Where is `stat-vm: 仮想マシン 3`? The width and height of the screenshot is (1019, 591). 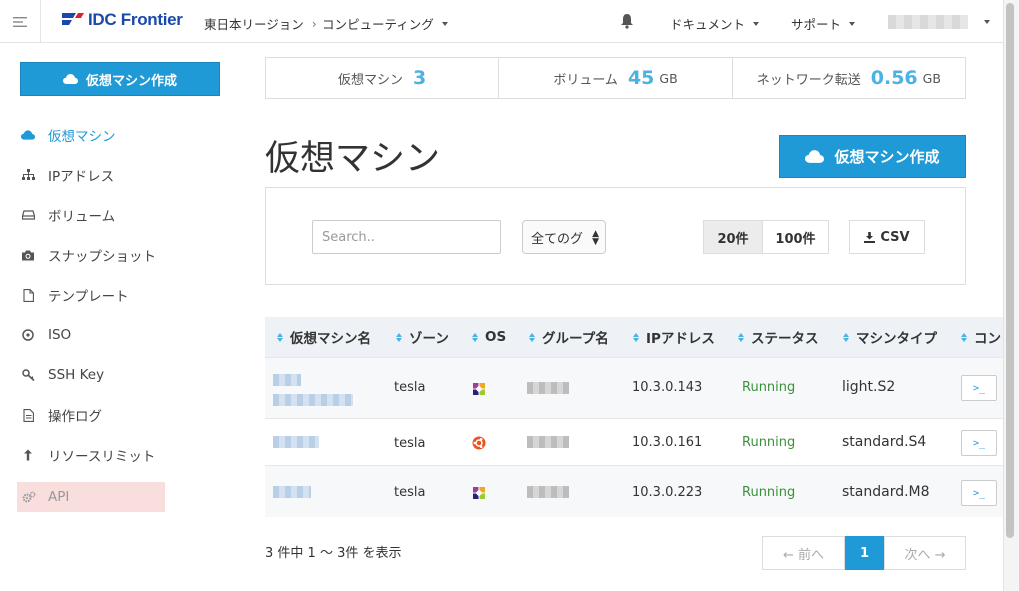
stat-vm: 仮想マシン 3 is located at coordinates (383, 78).